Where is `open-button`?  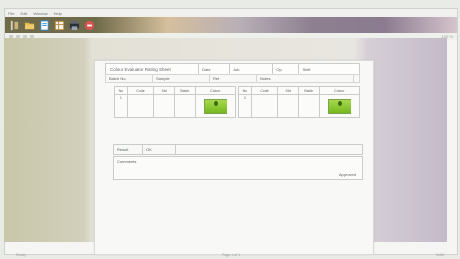 open-button is located at coordinates (29, 25).